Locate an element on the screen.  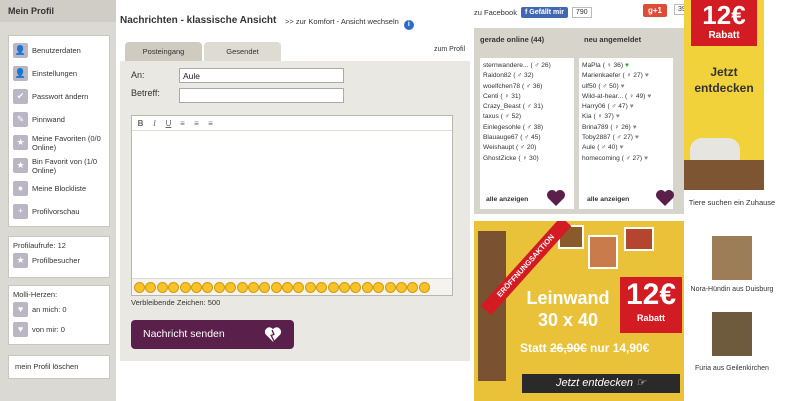
user-list-item: Toby2887( ♂ 27) ♥ is located at coordinates (626, 138).